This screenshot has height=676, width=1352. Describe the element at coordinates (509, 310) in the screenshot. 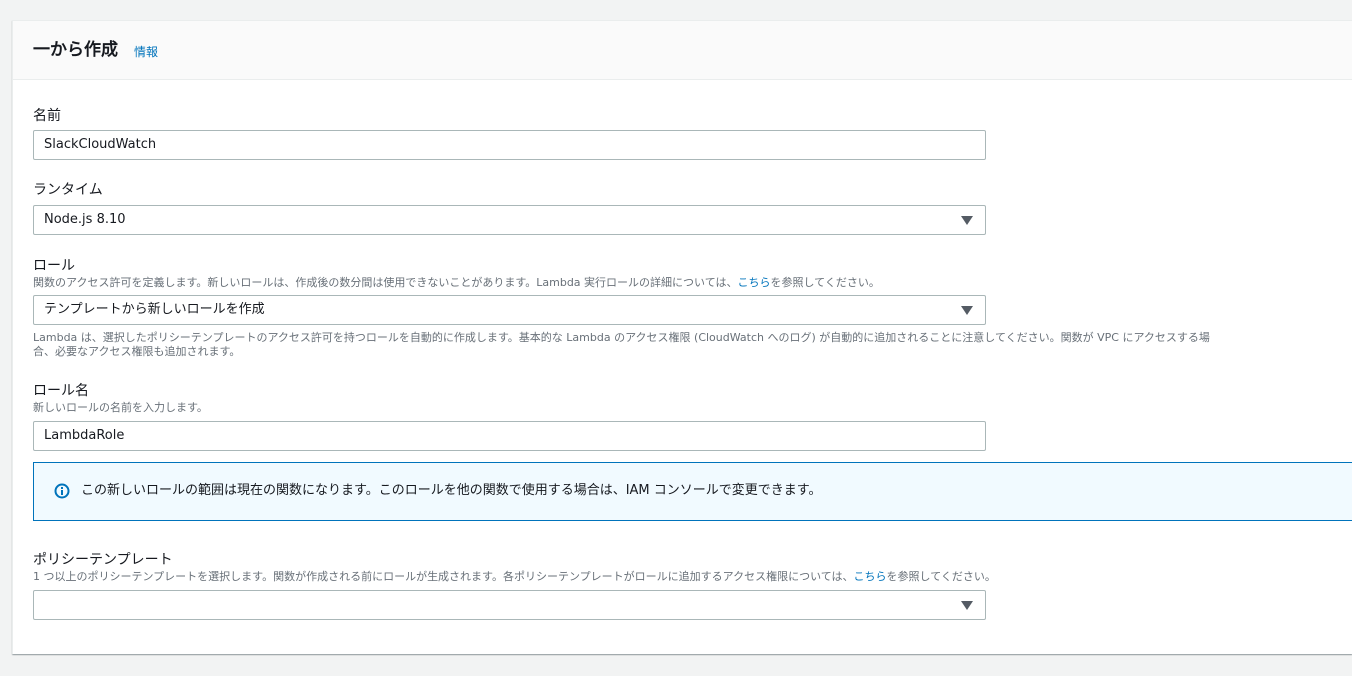

I see `role-select: テンプレートから新しいロールを作成` at that location.